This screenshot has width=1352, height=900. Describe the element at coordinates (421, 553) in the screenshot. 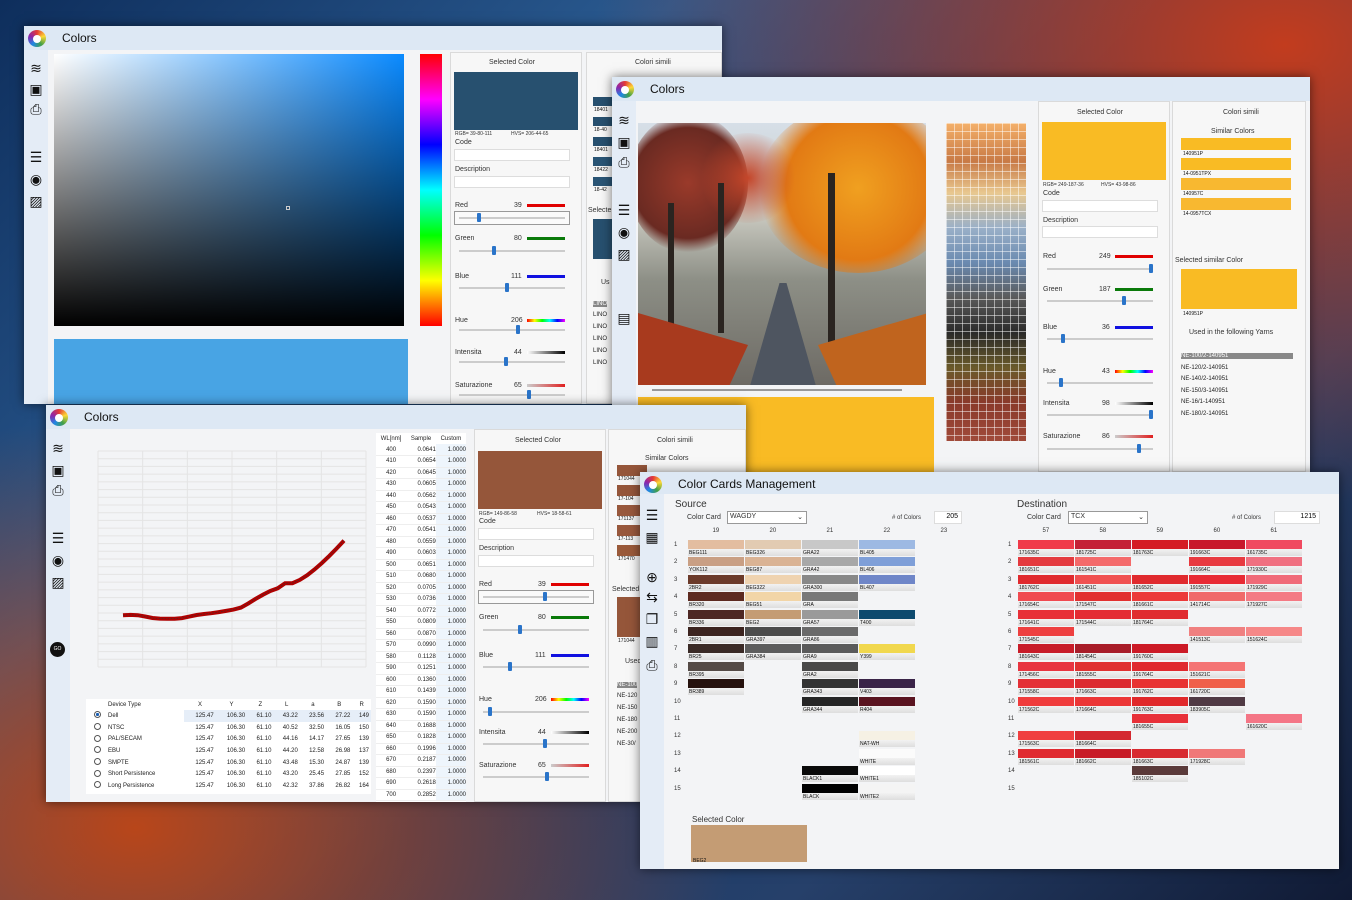

I see `spectrum-cell: 0.0603` at that location.